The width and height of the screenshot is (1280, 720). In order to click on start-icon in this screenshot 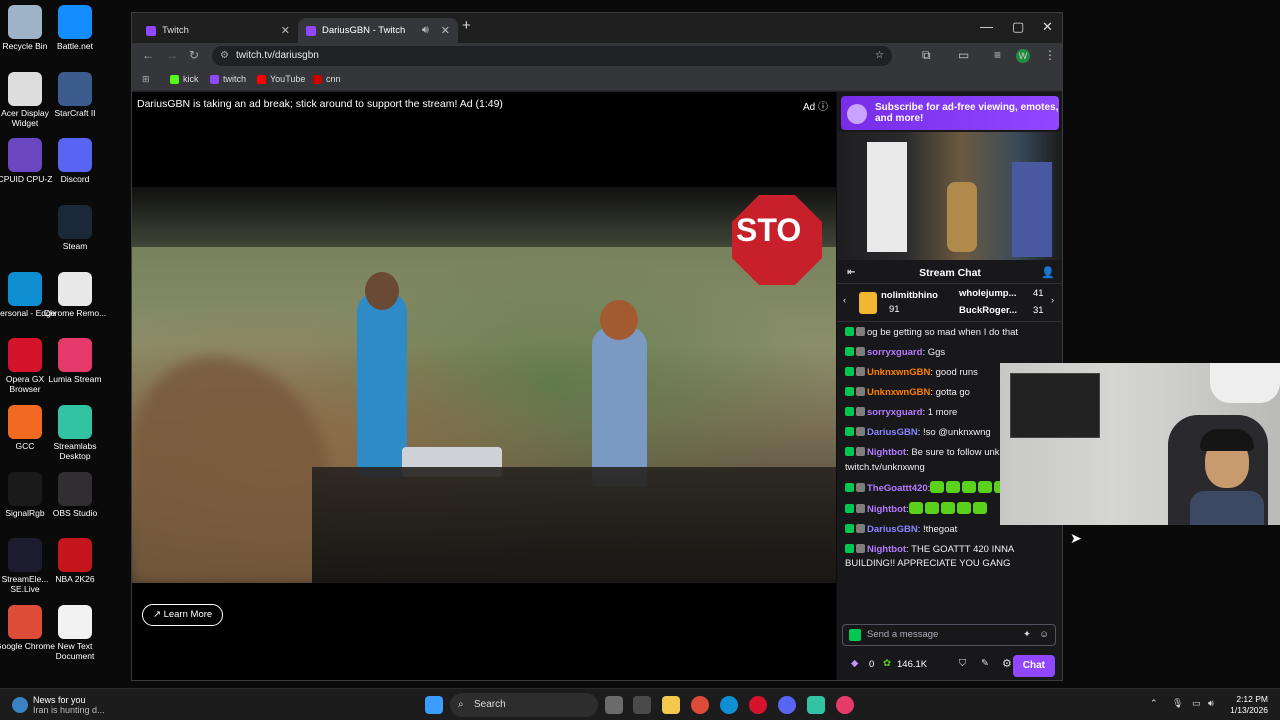, I will do `click(434, 705)`.